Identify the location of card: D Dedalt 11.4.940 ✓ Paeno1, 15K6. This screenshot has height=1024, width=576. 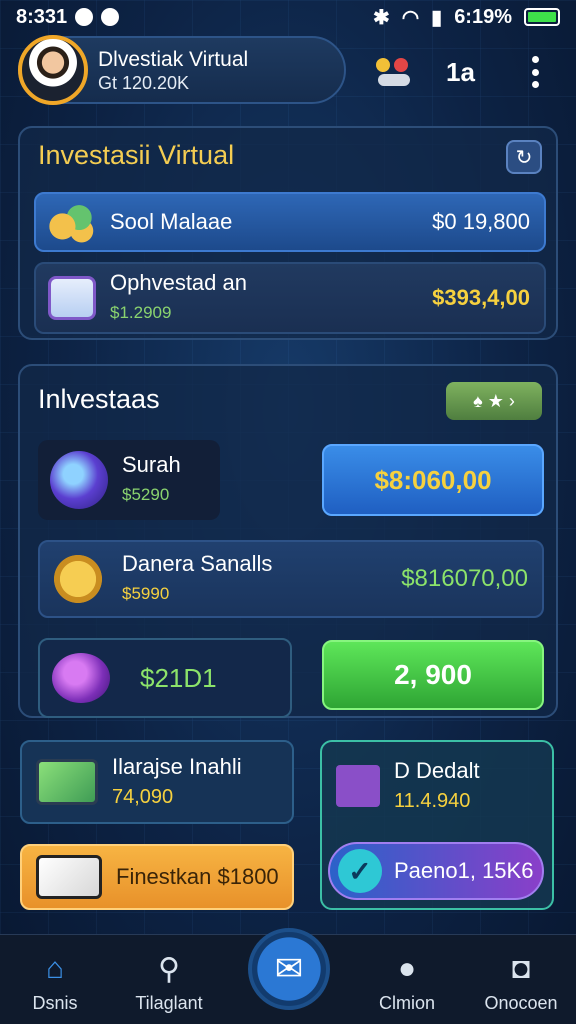
(437, 825).